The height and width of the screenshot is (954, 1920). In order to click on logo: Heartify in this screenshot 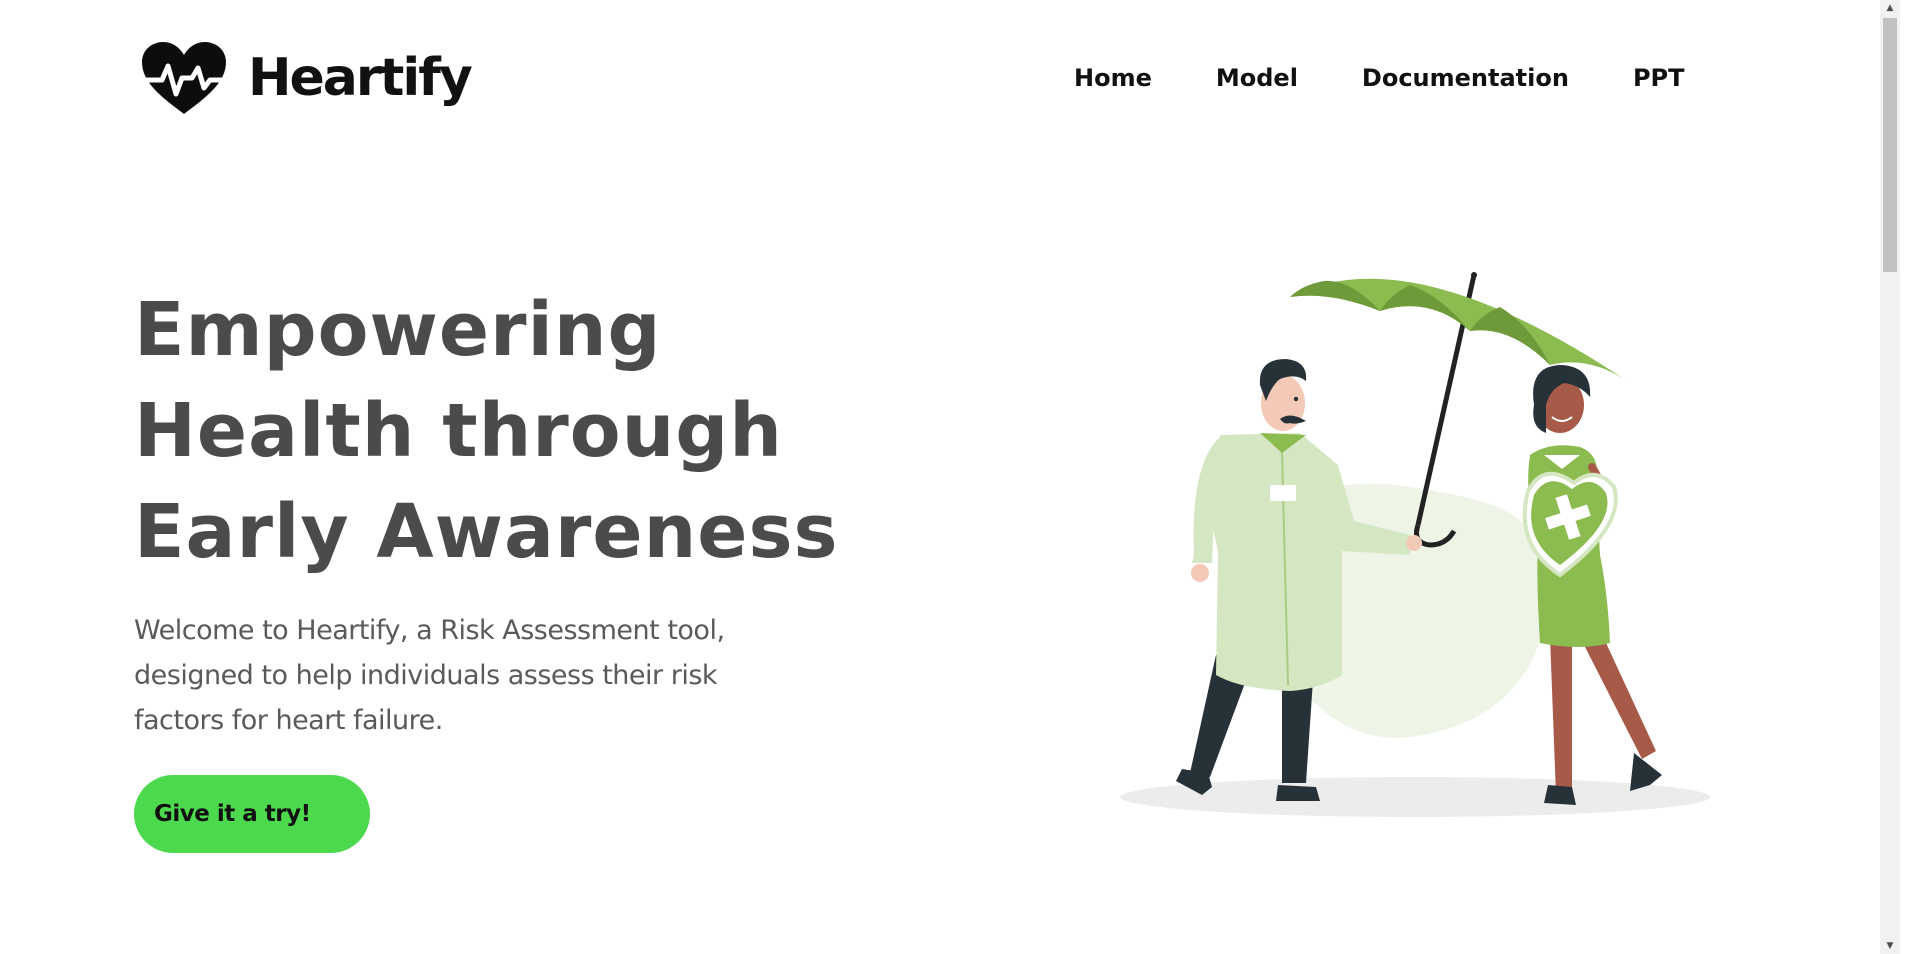, I will do `click(306, 78)`.